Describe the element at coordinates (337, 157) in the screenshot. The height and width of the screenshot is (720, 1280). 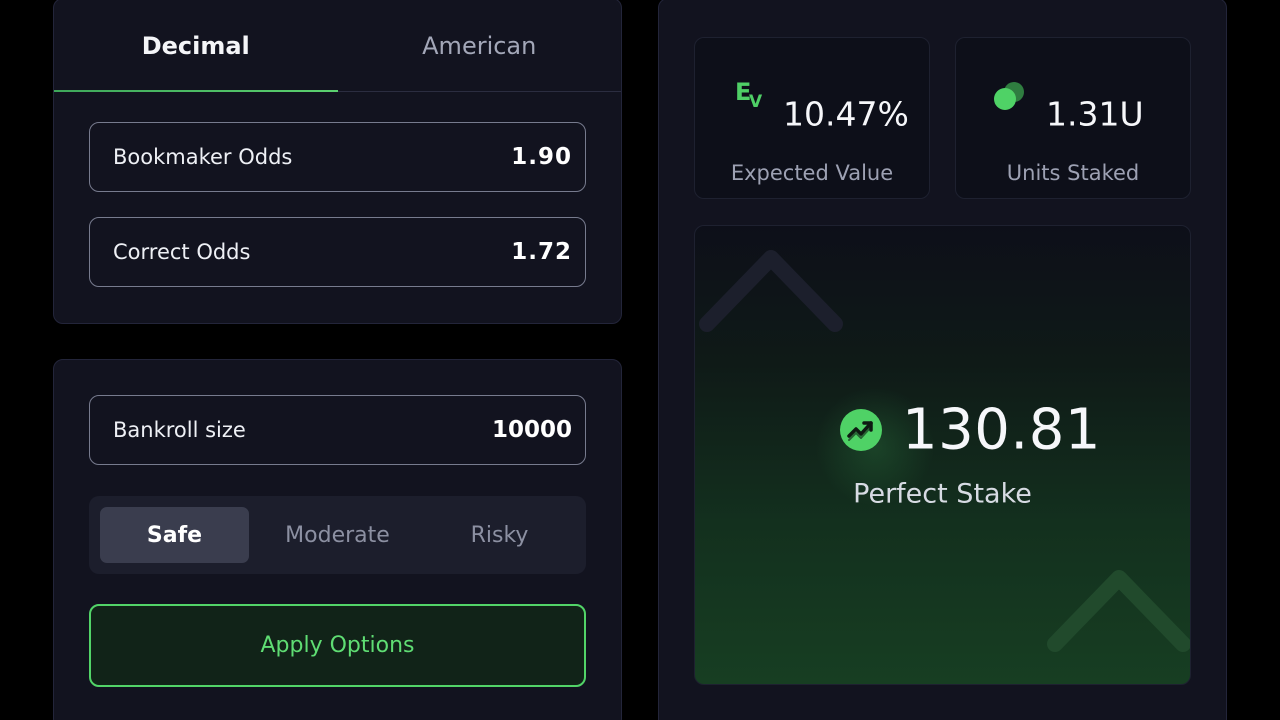
I see `bookmaker-odds-field: Bookmaker Odds 1.90` at that location.